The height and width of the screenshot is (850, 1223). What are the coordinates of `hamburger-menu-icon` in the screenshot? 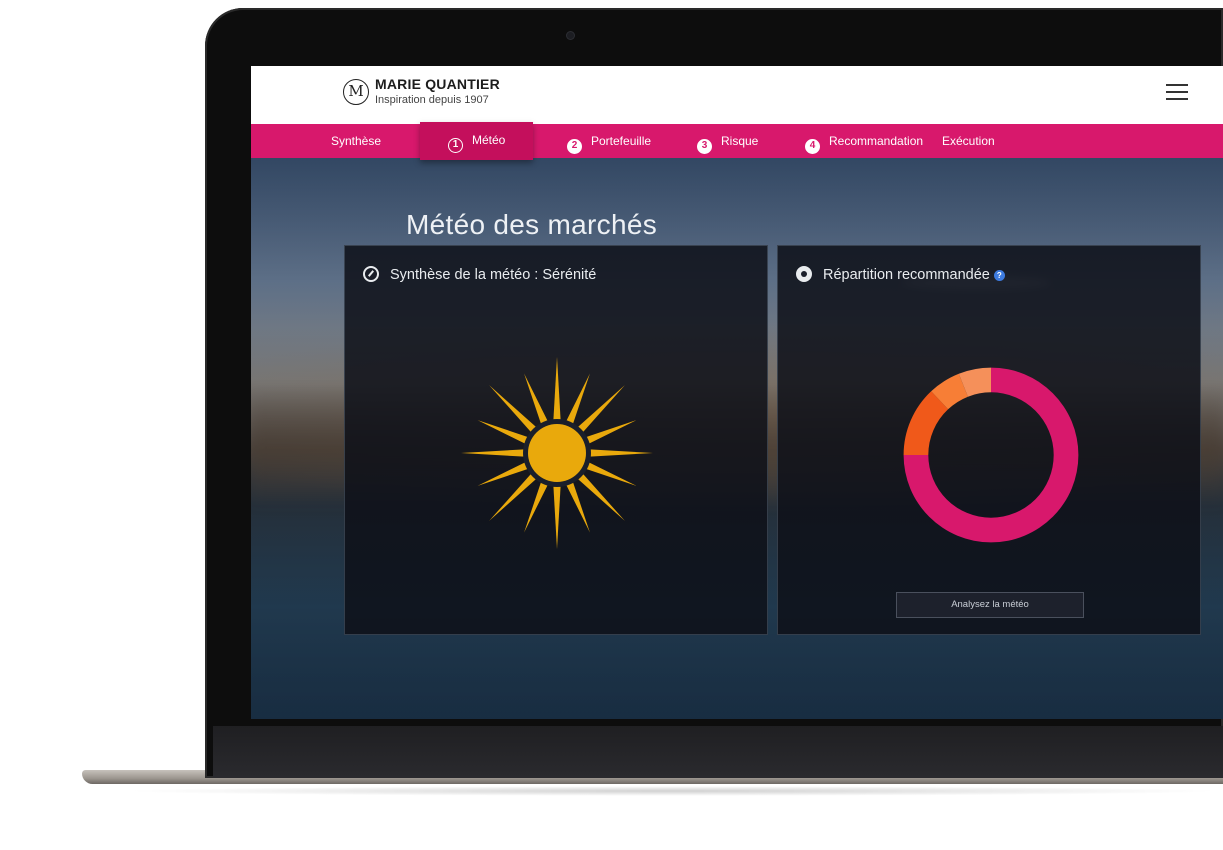 It's located at (1177, 92).